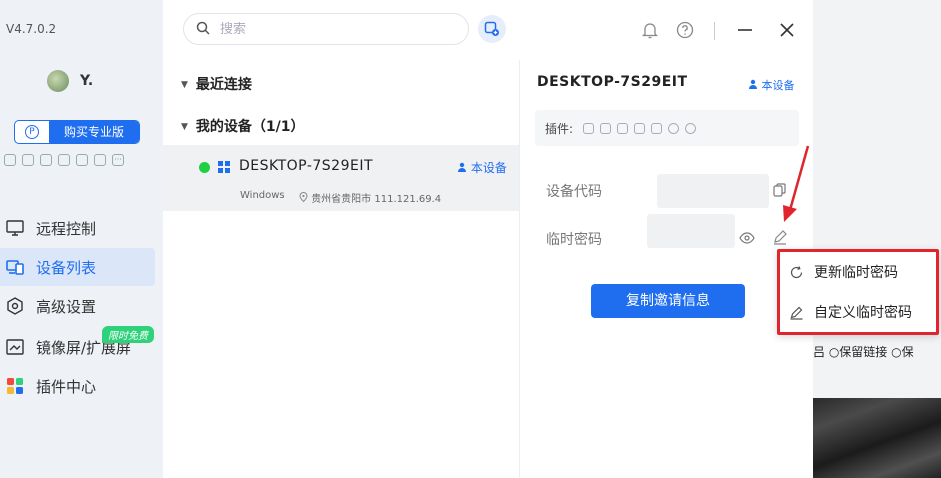 This screenshot has height=478, width=941. Describe the element at coordinates (745, 30) in the screenshot. I see `minimize-button` at that location.